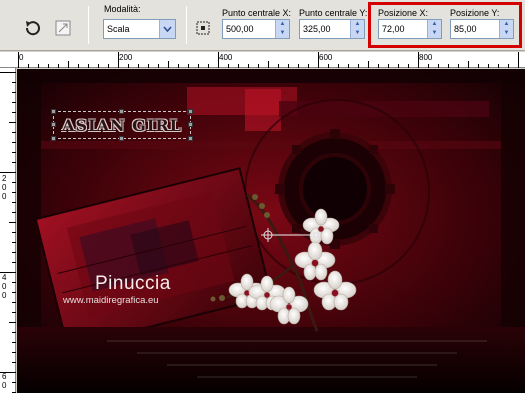 This screenshot has height=393, width=525. What do you see at coordinates (4, 178) in the screenshot?
I see `ruler-label: 2` at bounding box center [4, 178].